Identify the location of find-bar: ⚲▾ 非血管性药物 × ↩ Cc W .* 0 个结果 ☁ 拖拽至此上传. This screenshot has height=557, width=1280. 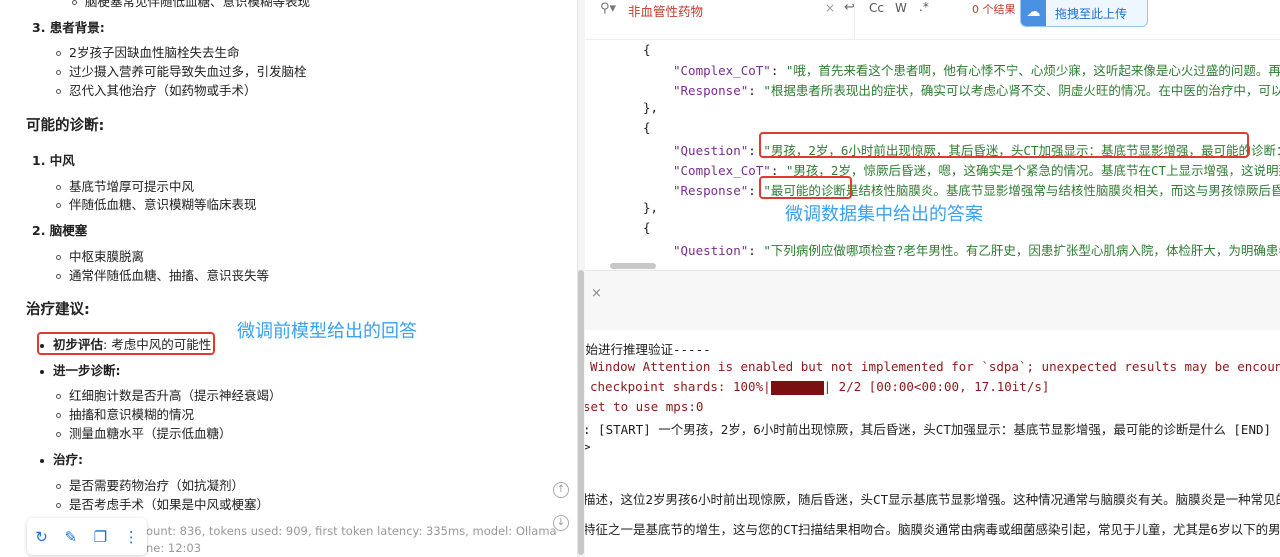
(932, 20).